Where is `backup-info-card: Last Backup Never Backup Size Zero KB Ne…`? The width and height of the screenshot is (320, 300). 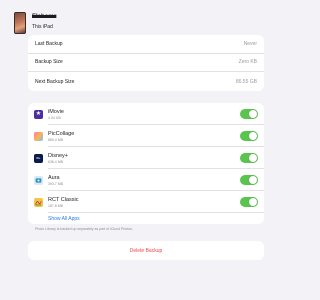
backup-info-card: Last Backup Never Backup Size Zero KB Ne… is located at coordinates (146, 63).